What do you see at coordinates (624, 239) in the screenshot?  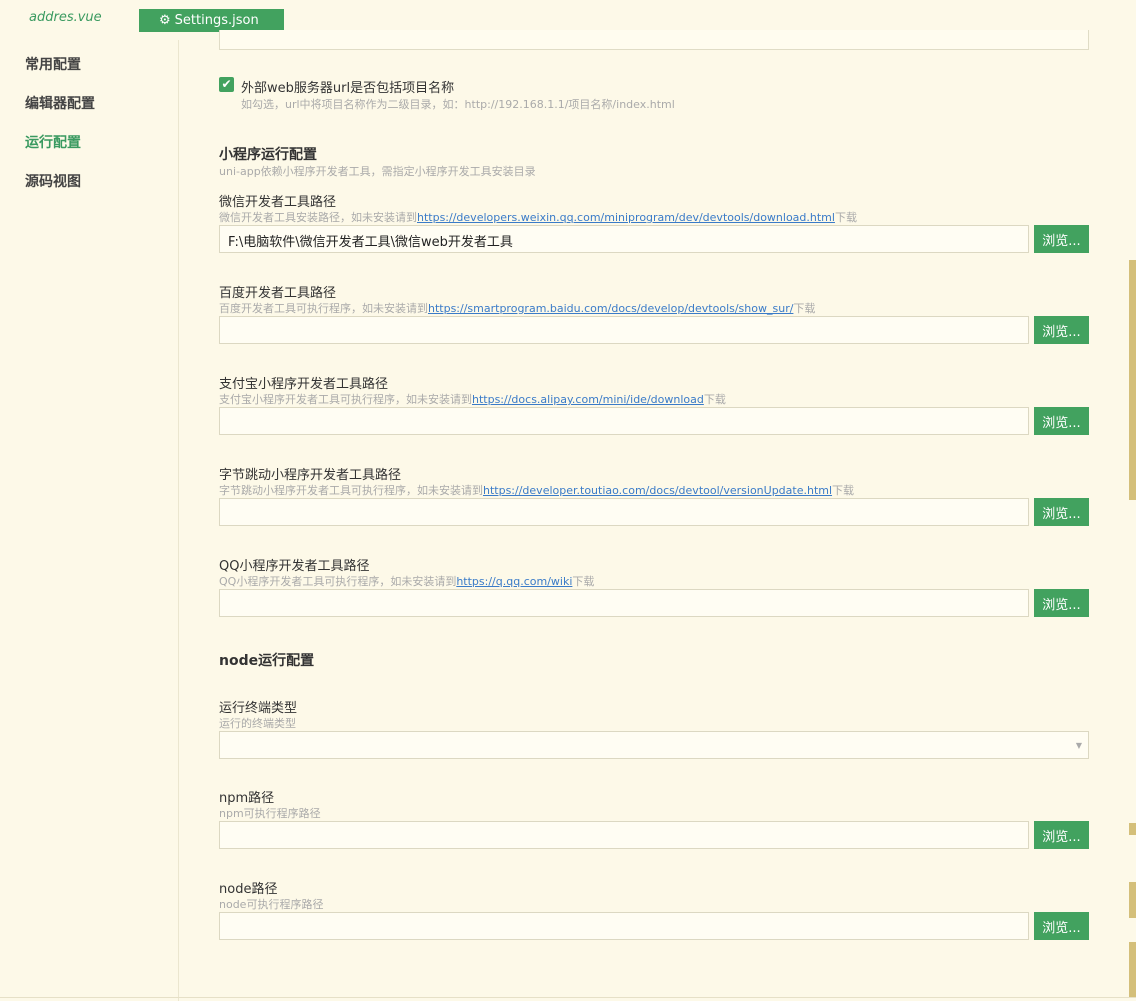 I see `wechat-devtools-path-input: F:\电脑软件\微信开发者工具\微信web开发者工具` at bounding box center [624, 239].